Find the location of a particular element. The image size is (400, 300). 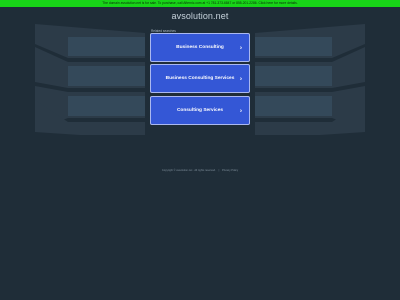

link-label: Consulting Services is located at coordinates (200, 110).